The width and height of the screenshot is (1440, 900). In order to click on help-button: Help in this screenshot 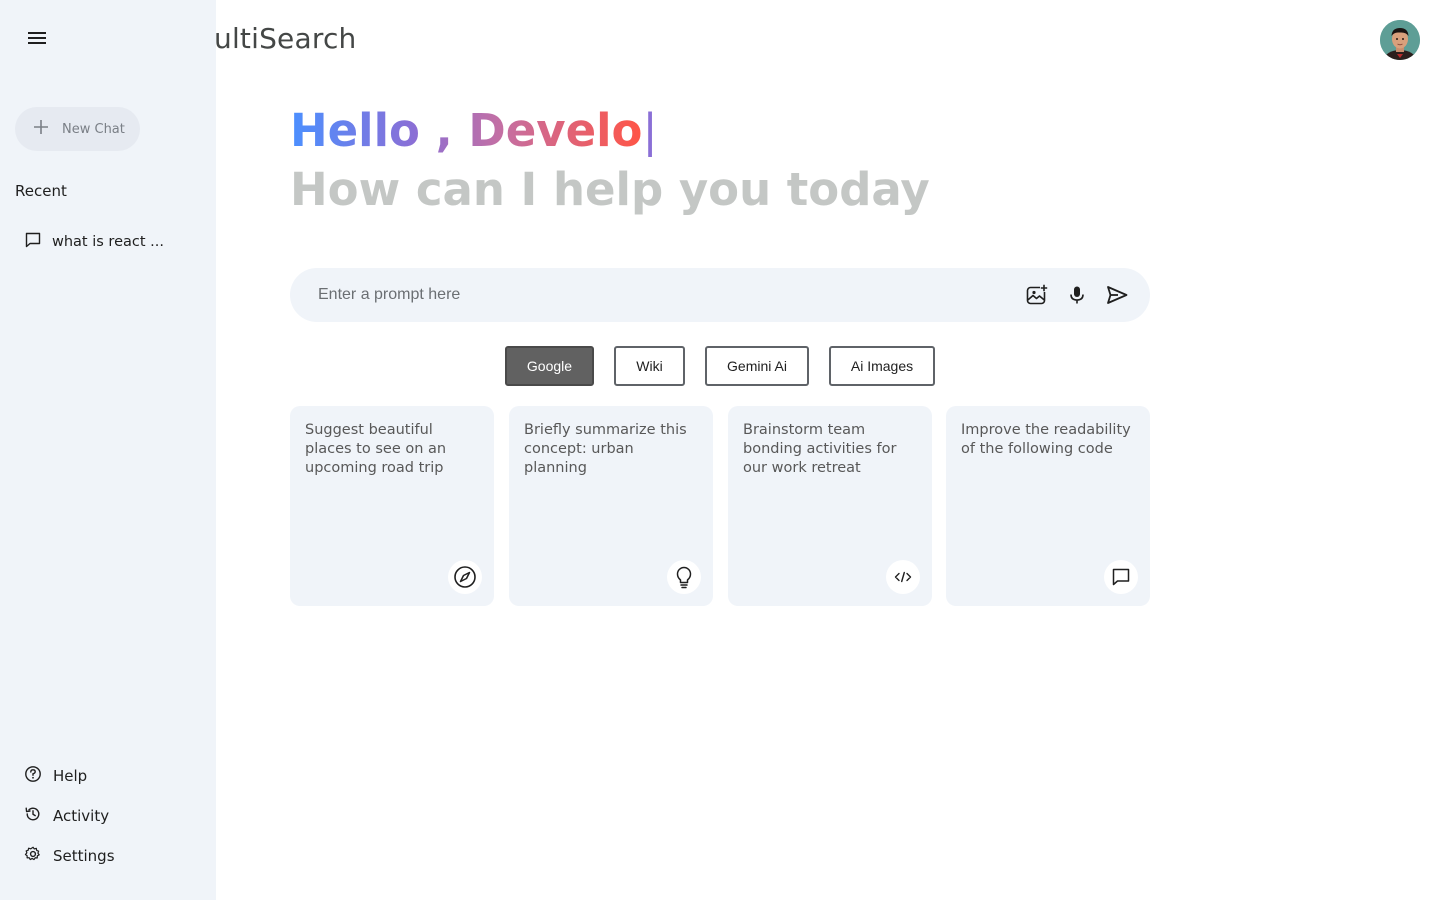, I will do `click(55, 776)`.